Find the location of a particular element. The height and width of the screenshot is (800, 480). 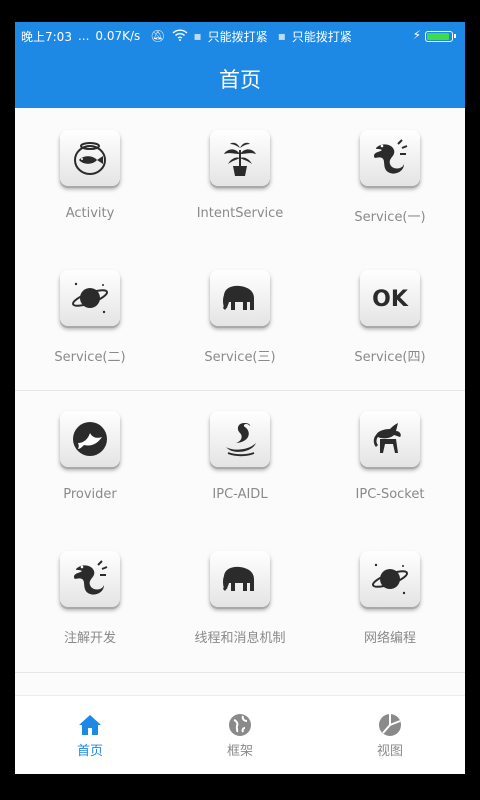

grid-item-ipc-socket: IPC-Socket is located at coordinates (390, 461).